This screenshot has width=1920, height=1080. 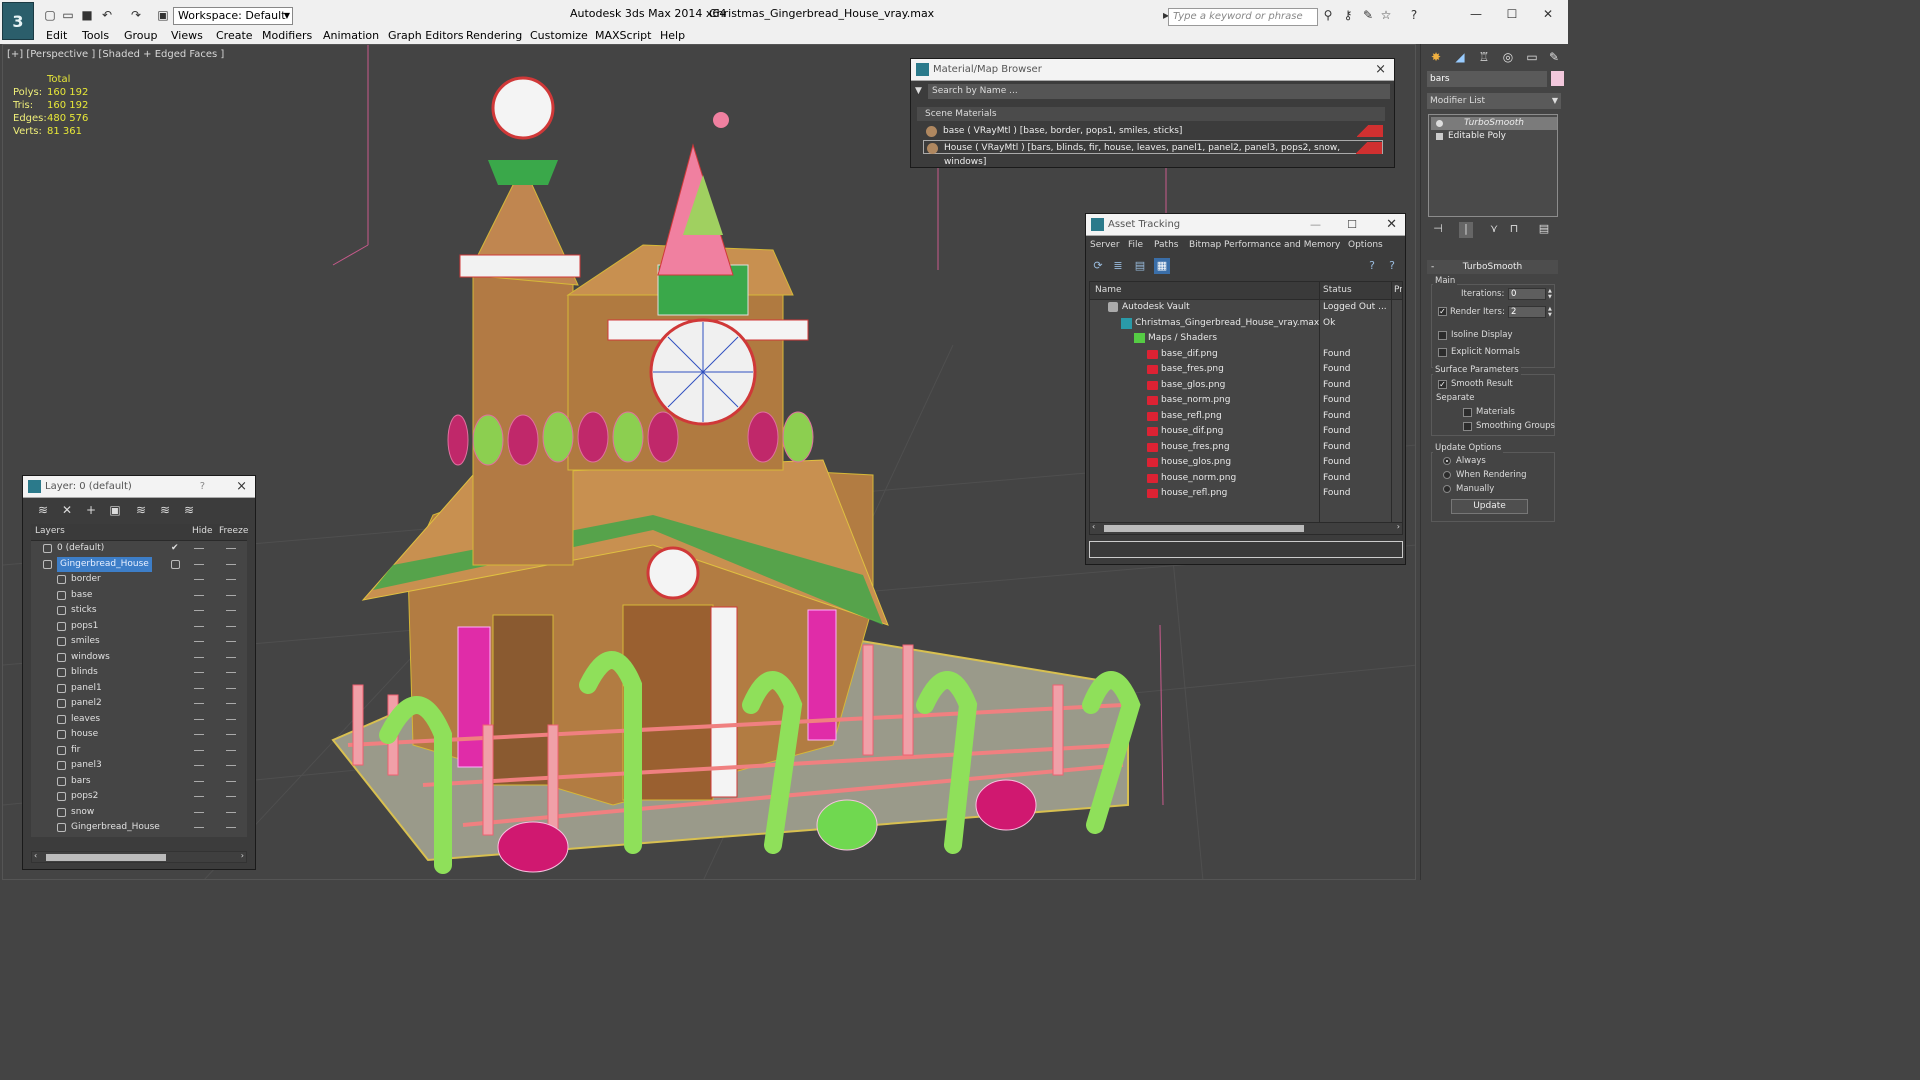 What do you see at coordinates (1512, 14) in the screenshot?
I see `maximize-button: ☐` at bounding box center [1512, 14].